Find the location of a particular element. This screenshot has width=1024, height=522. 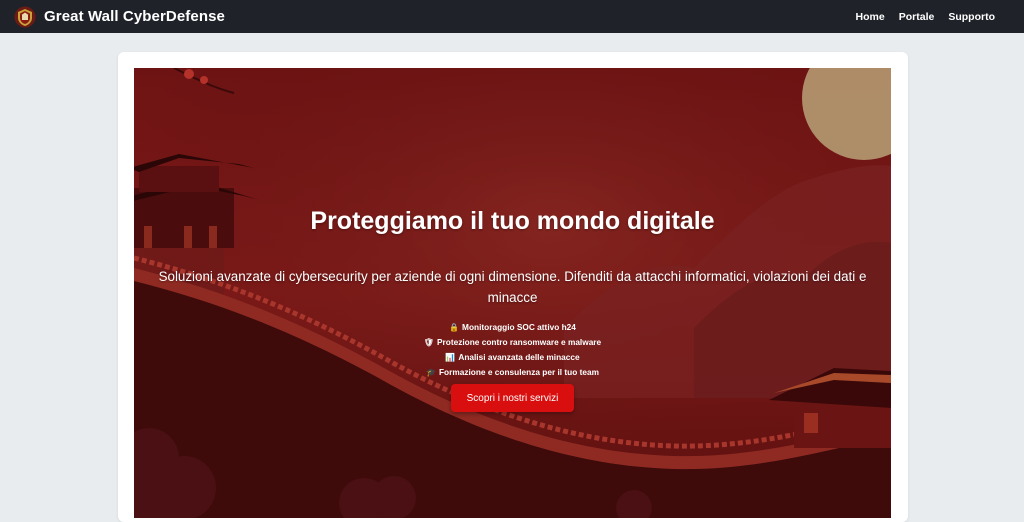

brand: Great Wall CyberDefense is located at coordinates (119, 17).